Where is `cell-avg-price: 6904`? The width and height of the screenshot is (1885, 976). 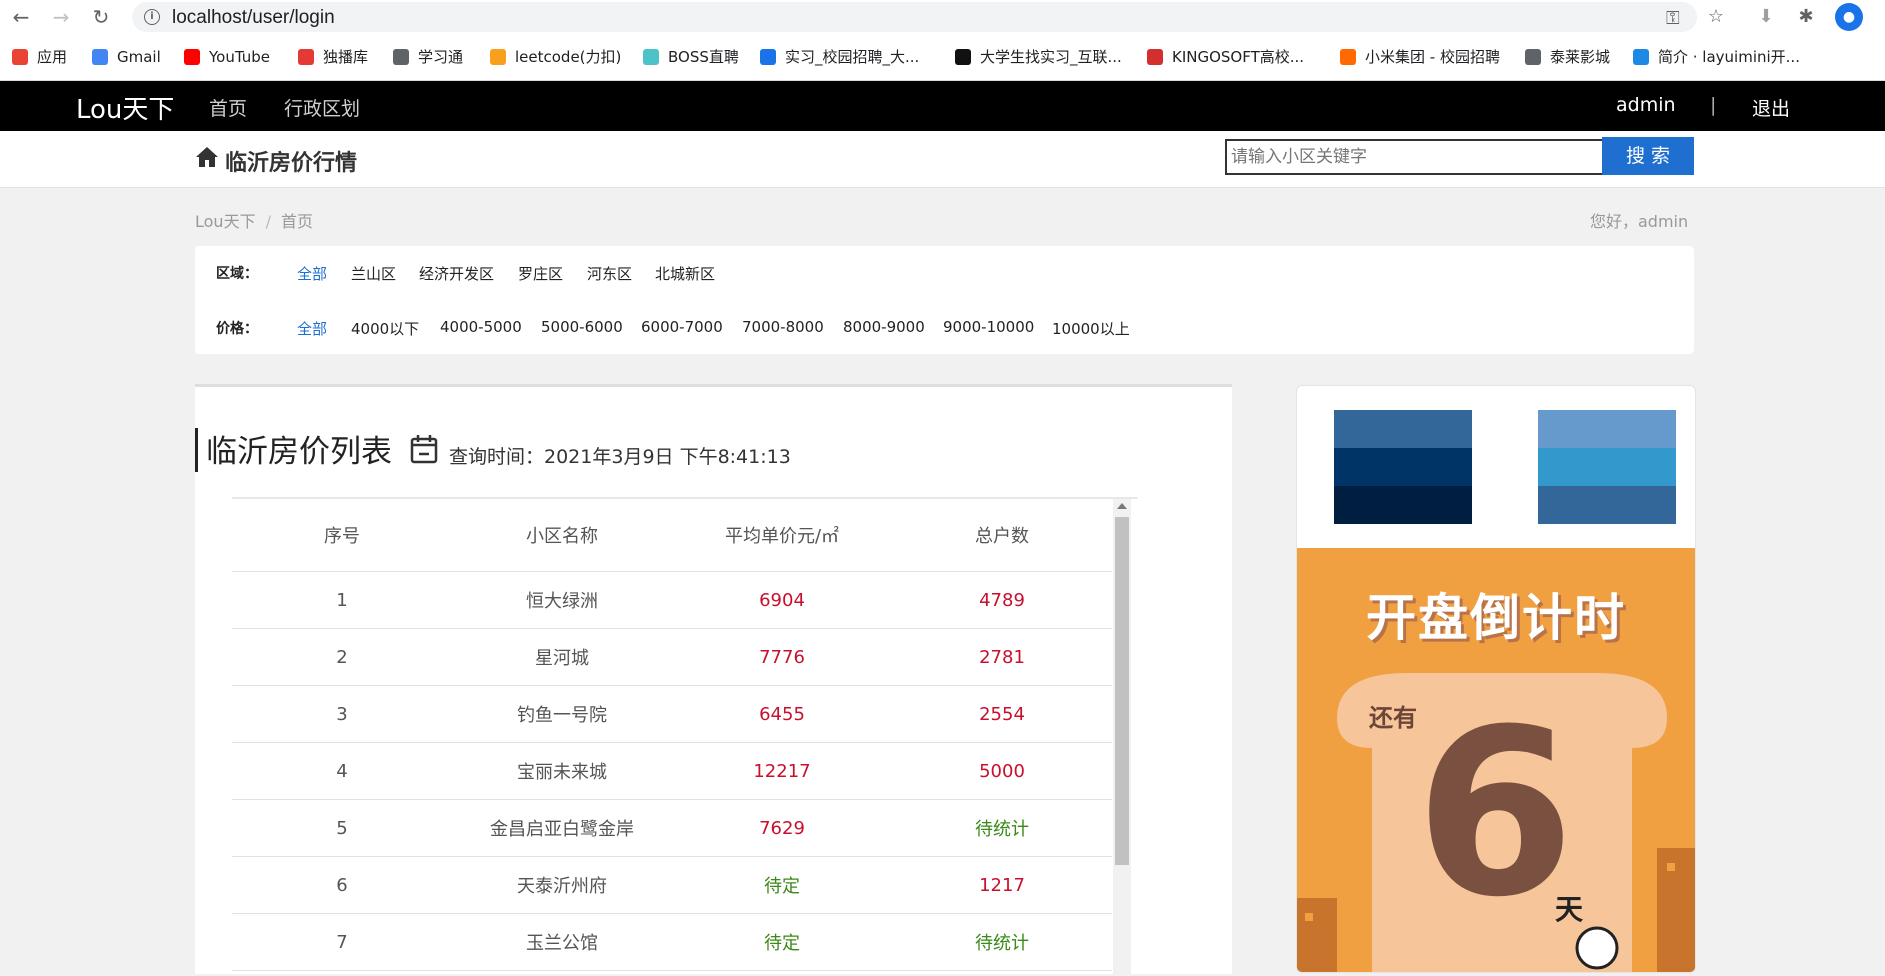
cell-avg-price: 6904 is located at coordinates (782, 600).